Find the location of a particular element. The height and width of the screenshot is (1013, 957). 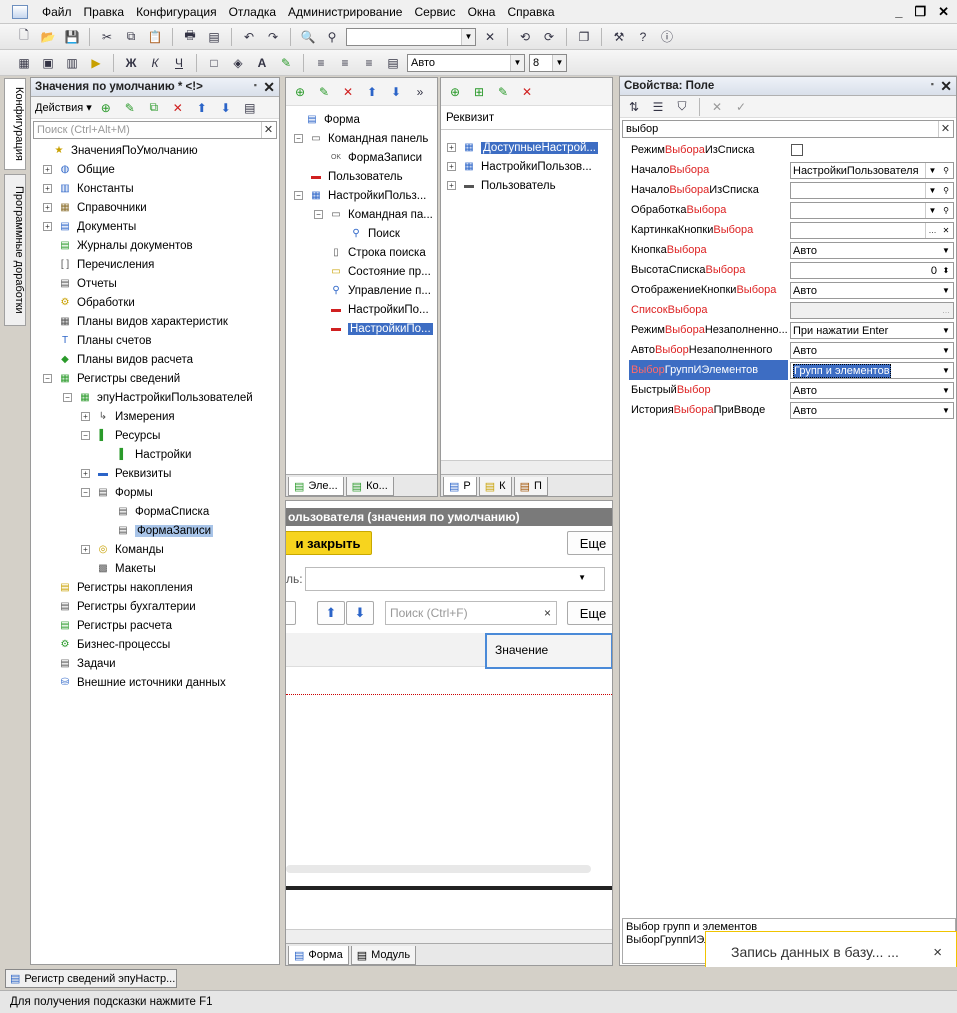

clear-search-icon: ✕ is located at coordinates (490, 37).